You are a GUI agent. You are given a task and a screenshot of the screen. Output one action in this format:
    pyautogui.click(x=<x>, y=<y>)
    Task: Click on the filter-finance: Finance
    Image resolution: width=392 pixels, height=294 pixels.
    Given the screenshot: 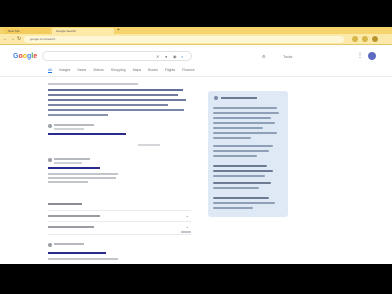 What is the action you would take?
    pyautogui.click(x=188, y=70)
    